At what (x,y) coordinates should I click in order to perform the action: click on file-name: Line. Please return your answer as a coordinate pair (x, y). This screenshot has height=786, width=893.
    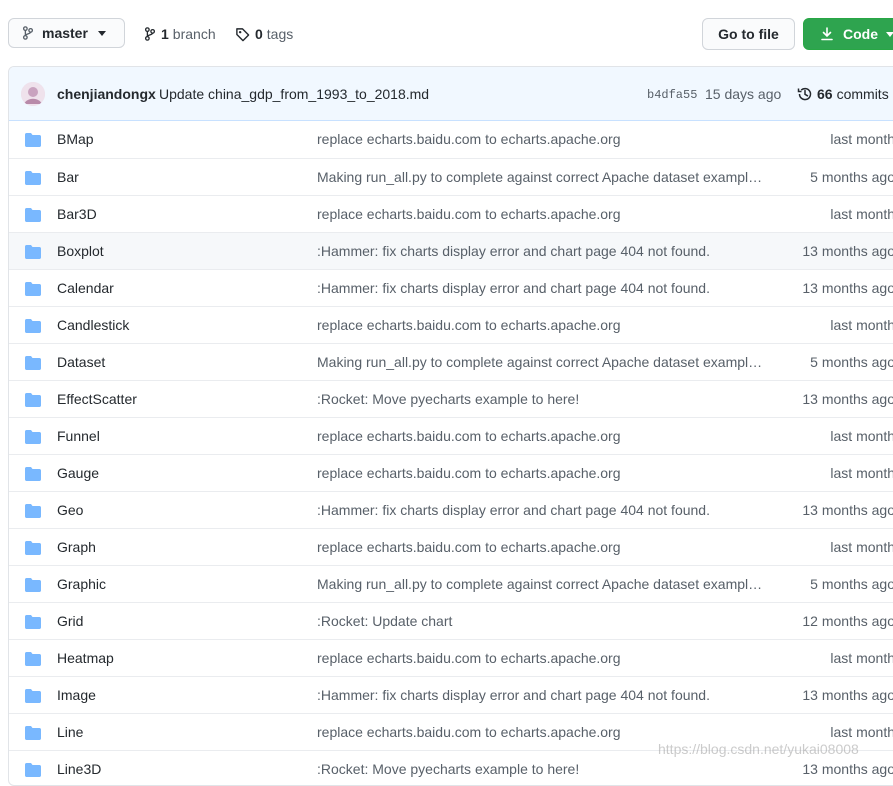
    Looking at the image, I should click on (70, 732).